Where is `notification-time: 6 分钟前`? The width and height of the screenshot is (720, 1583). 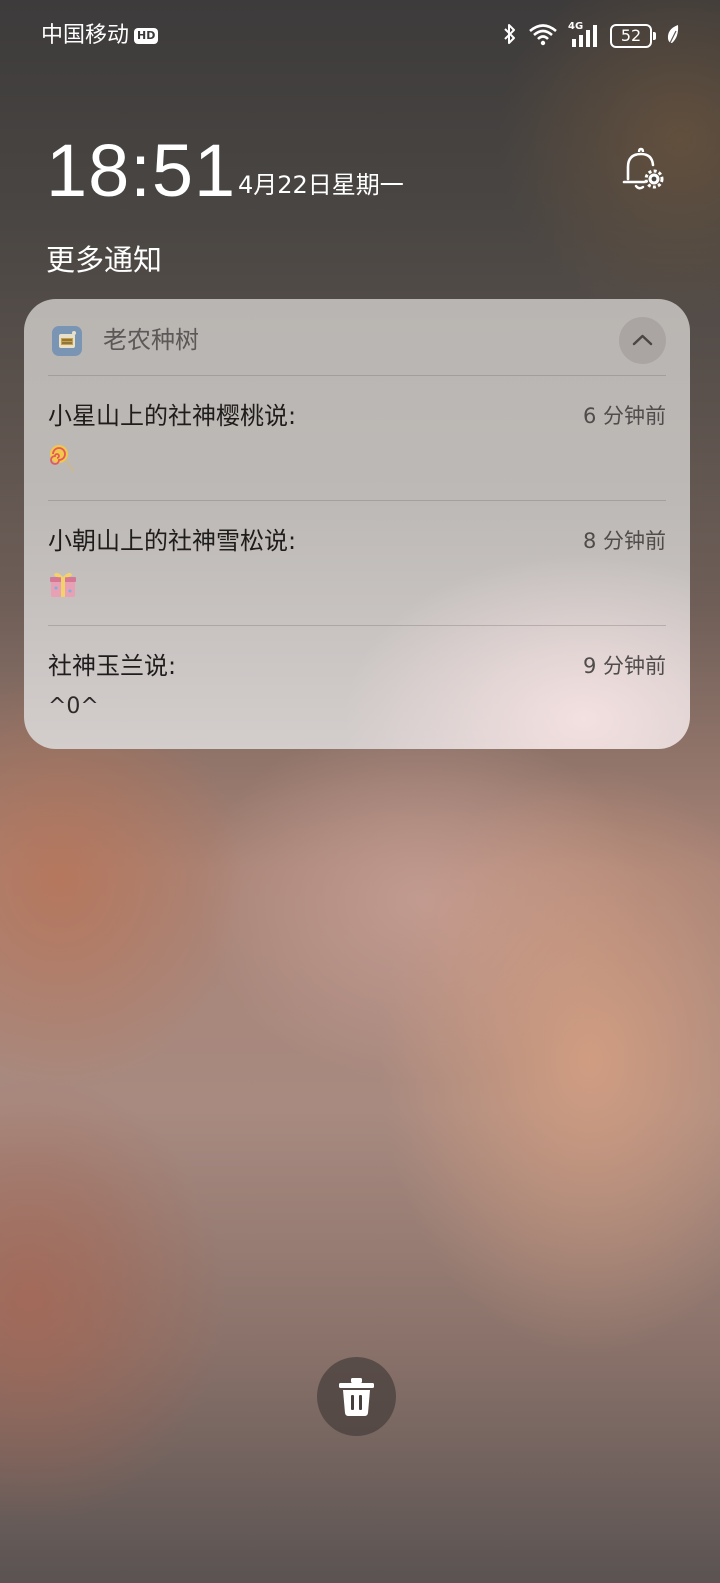
notification-time: 6 分钟前 is located at coordinates (624, 416).